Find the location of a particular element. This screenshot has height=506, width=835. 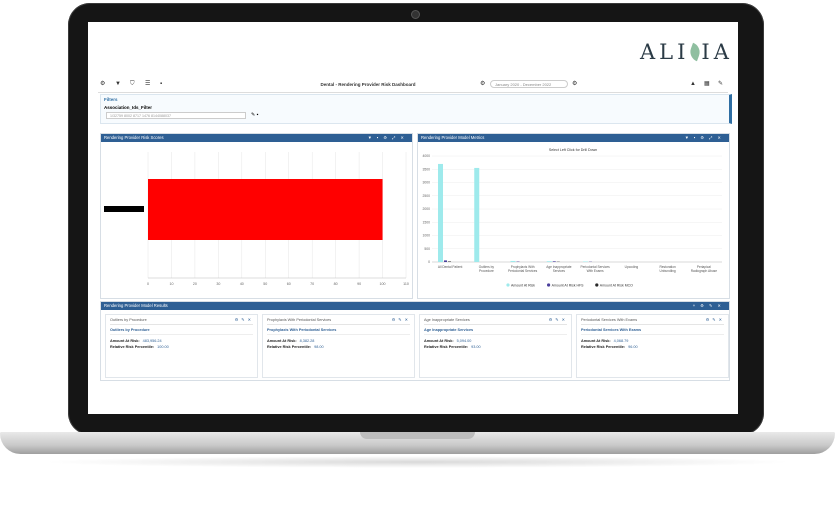

brush-icon: ✎ is located at coordinates (722, 84).